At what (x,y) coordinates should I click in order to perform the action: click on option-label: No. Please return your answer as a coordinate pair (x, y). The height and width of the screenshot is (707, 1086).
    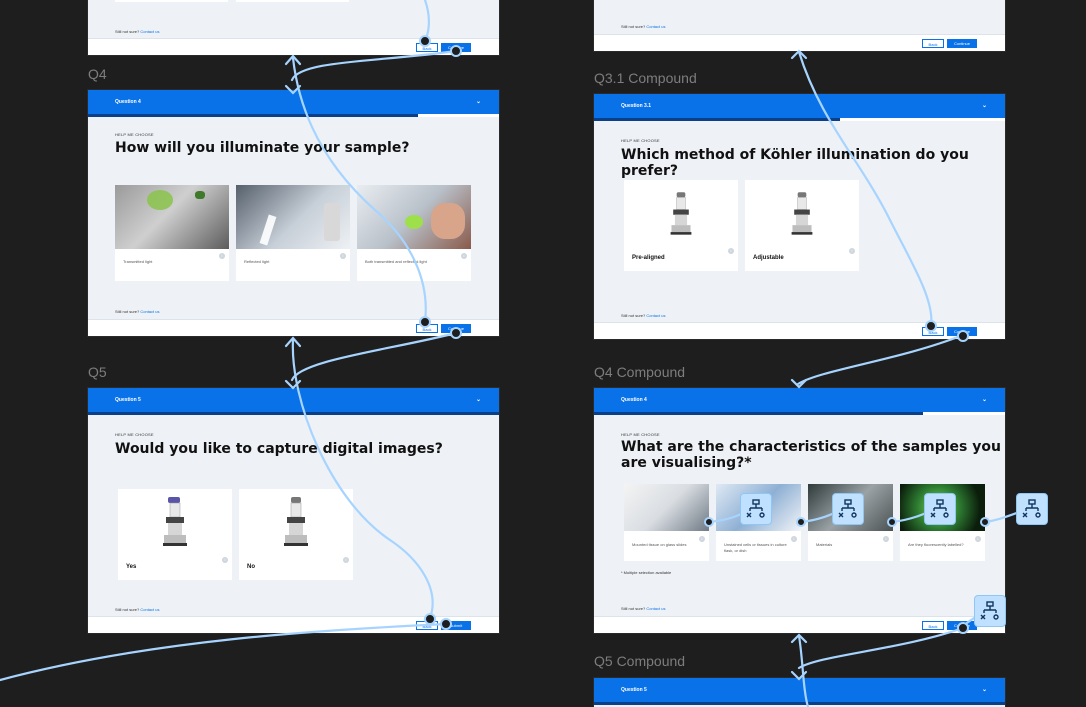
    Looking at the image, I should click on (251, 567).